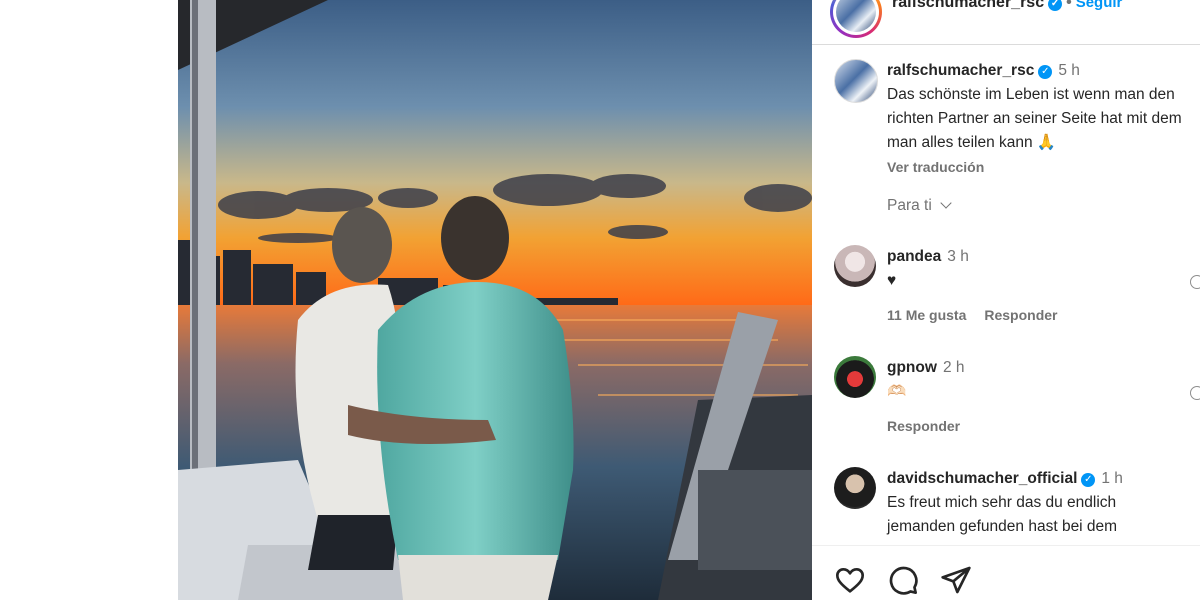  What do you see at coordinates (1112, 478) in the screenshot?
I see `comment-time: 1 h` at bounding box center [1112, 478].